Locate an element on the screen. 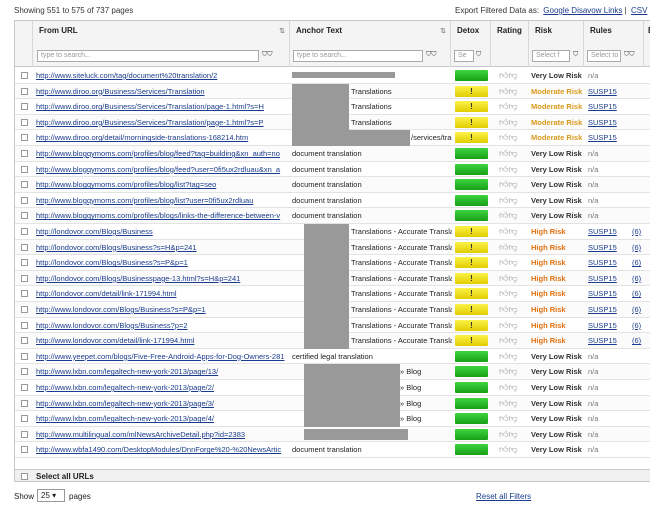 The width and height of the screenshot is (650, 514). rules-select: Select to is located at coordinates (604, 56).